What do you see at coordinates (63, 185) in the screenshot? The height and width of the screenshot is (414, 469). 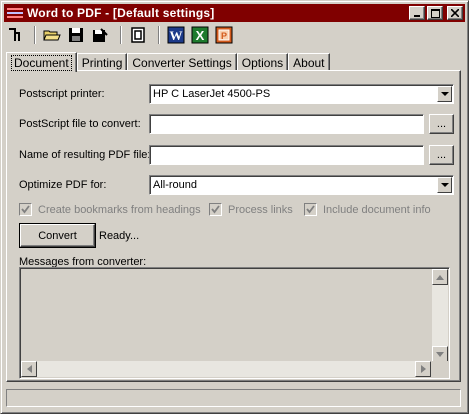 I see `optimize-label: Optimize PDF for:` at bounding box center [63, 185].